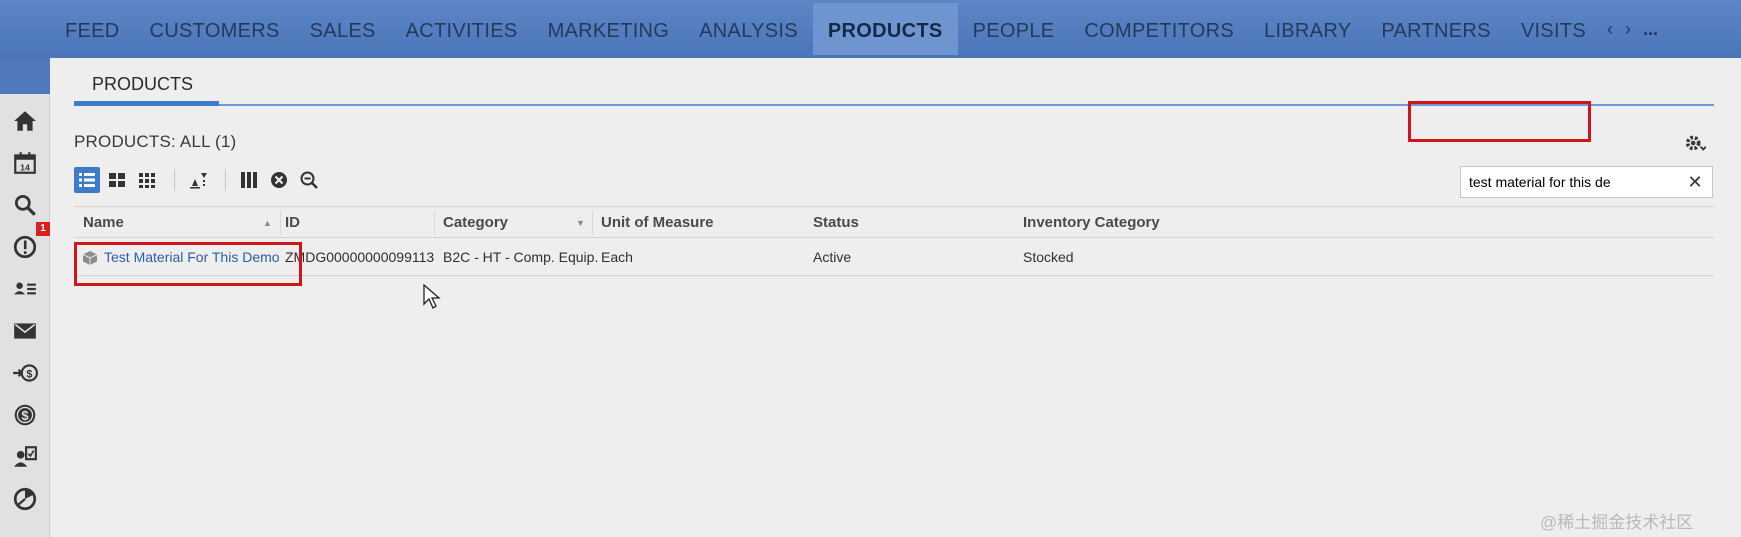 The height and width of the screenshot is (537, 1741). I want to click on close-icon: ✕, so click(1695, 182).